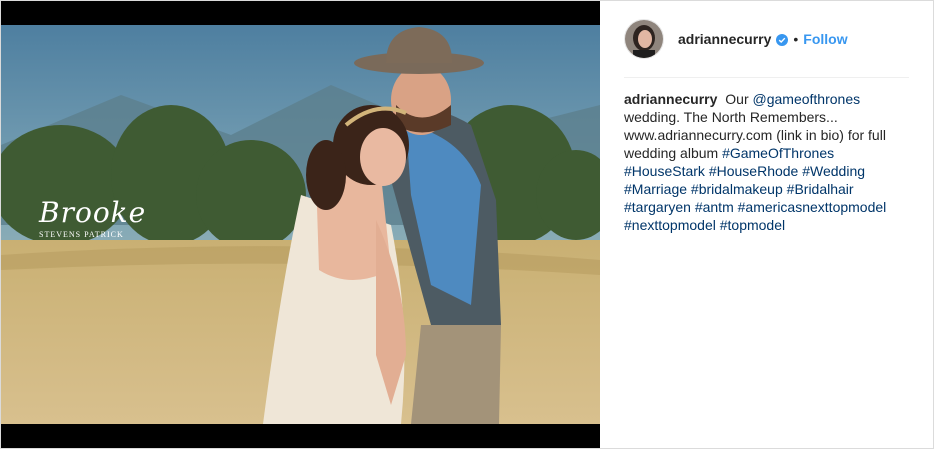 This screenshot has height=449, width=934. What do you see at coordinates (93, 212) in the screenshot?
I see `watermark-script: Brooke` at bounding box center [93, 212].